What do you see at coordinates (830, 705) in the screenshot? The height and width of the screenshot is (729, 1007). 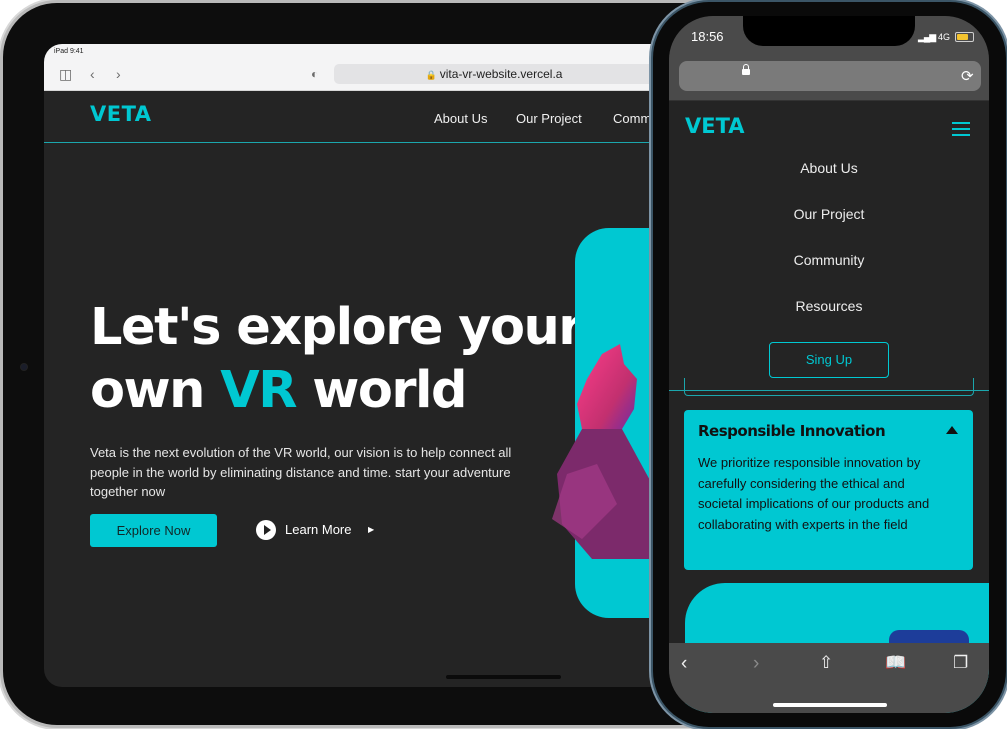 I see `iphone-home-indicator` at bounding box center [830, 705].